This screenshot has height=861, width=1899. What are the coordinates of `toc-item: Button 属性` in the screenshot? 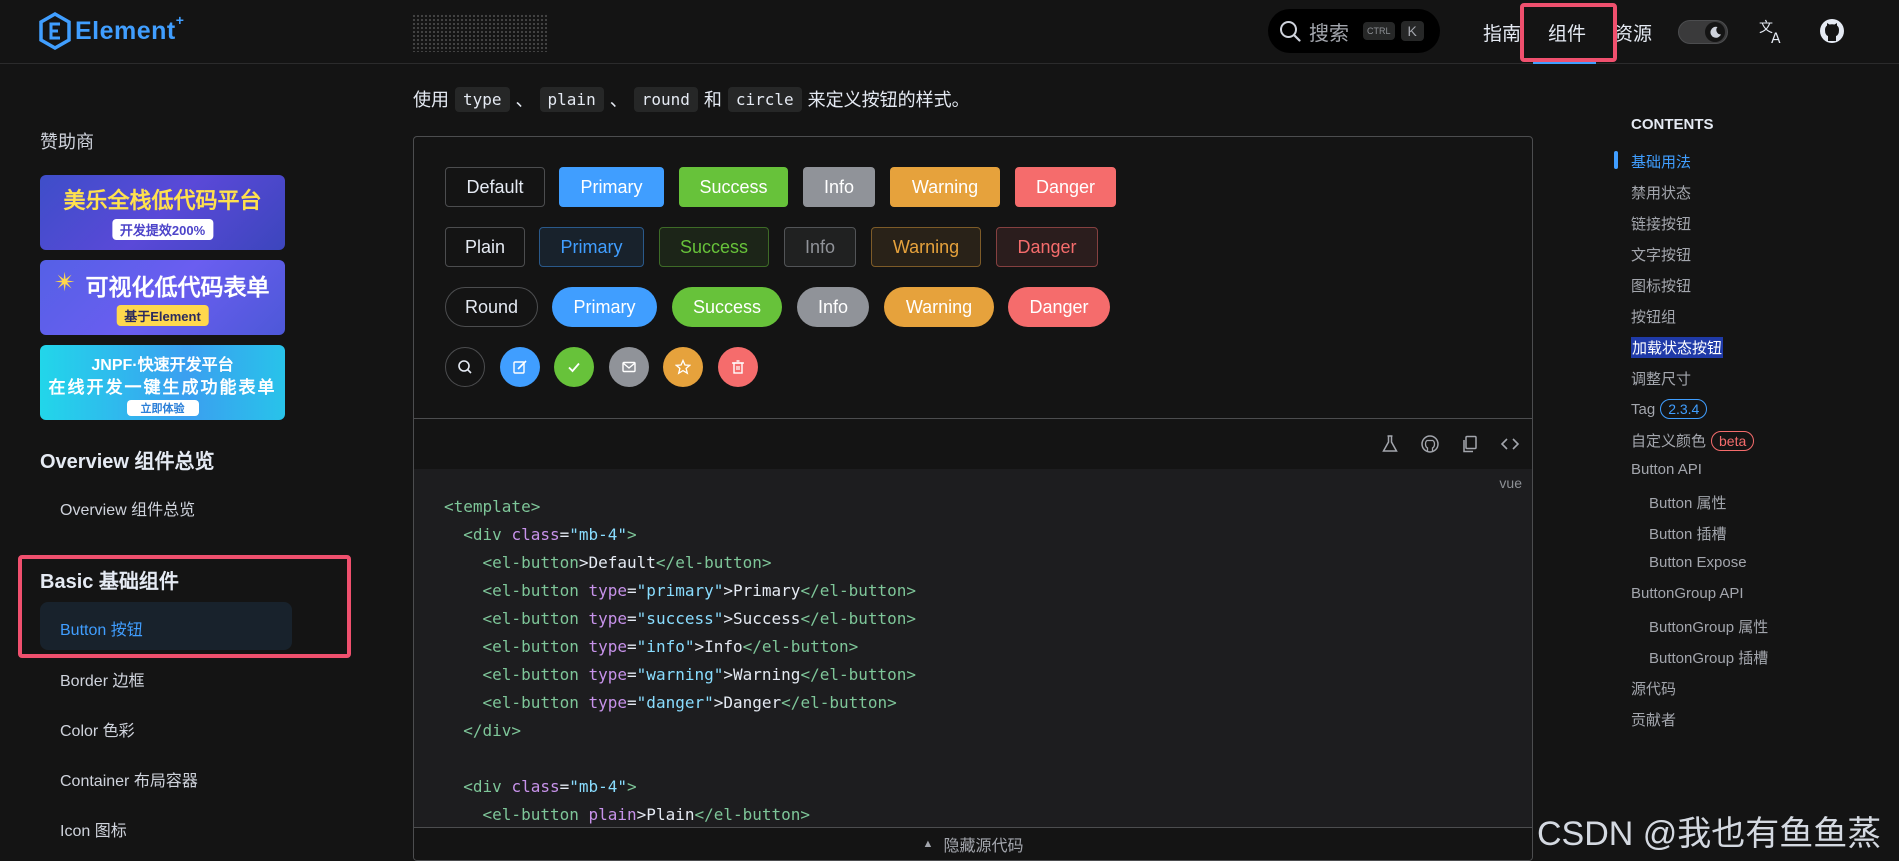 It's located at (1688, 502).